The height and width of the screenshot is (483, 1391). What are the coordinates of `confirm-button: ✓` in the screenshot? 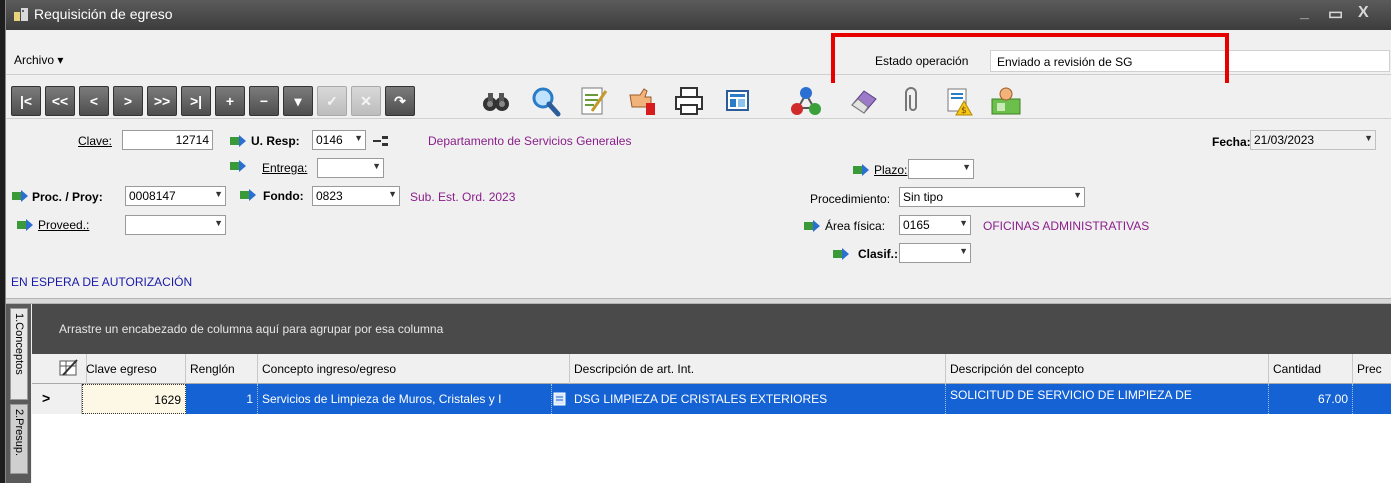 It's located at (332, 101).